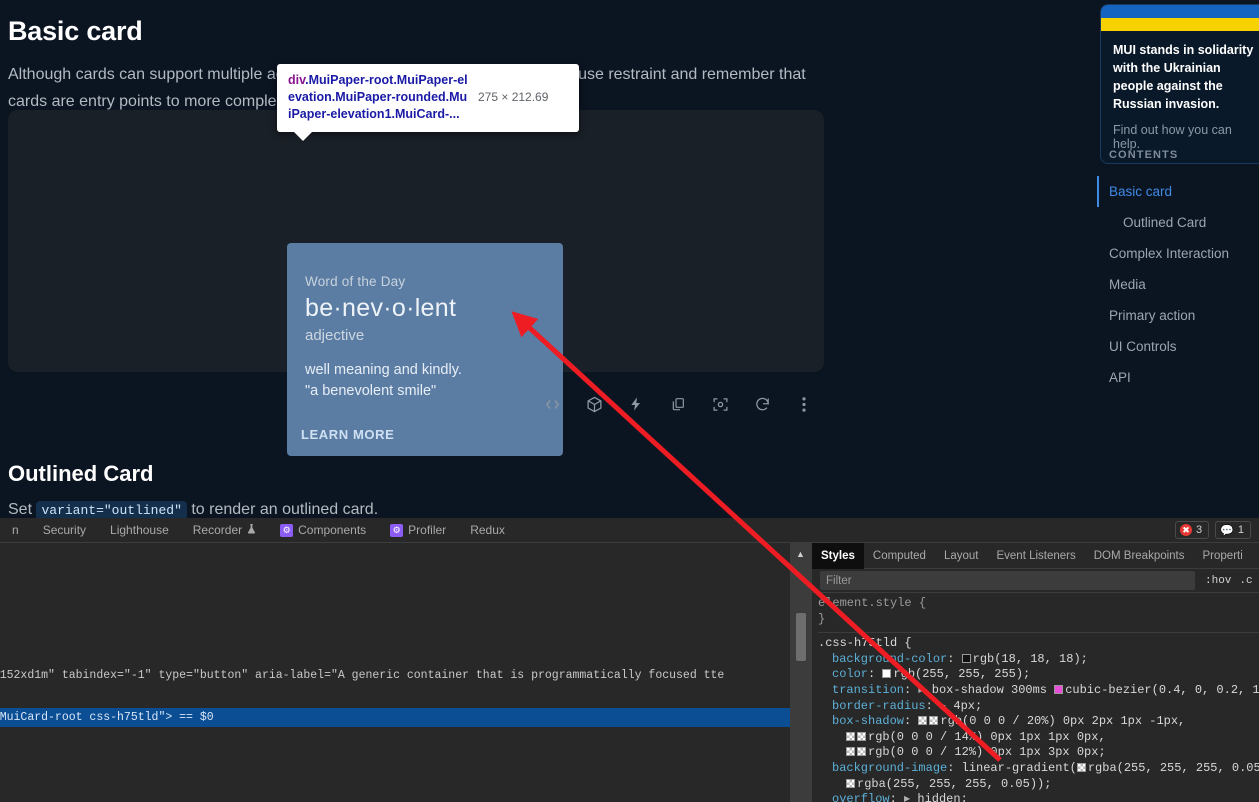 The height and width of the screenshot is (802, 1259). What do you see at coordinates (383, 370) in the screenshot?
I see `card-definition-line-1: well meaning and kindly.` at bounding box center [383, 370].